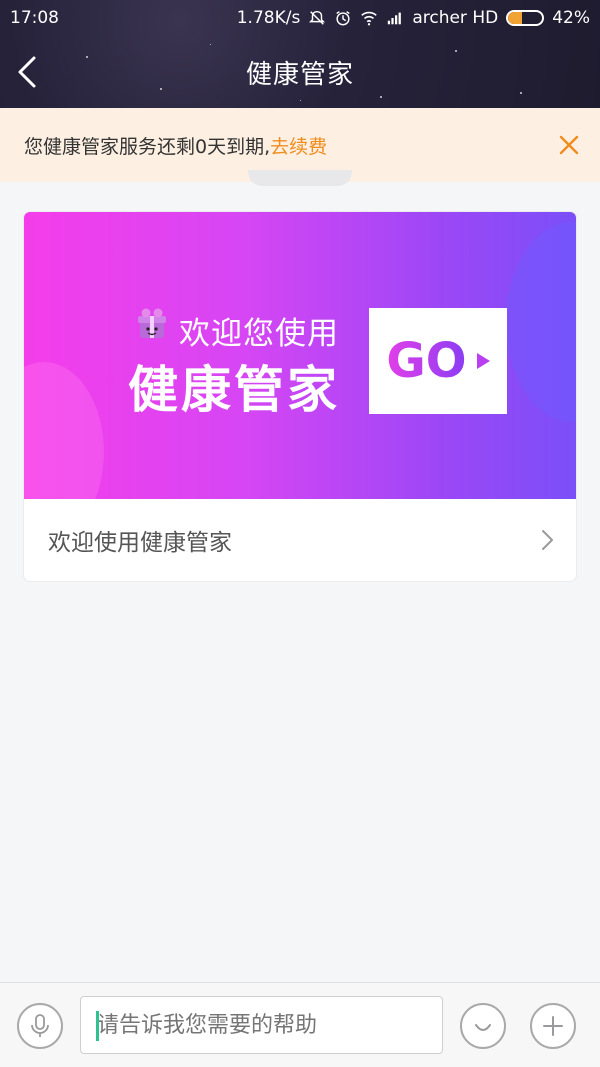  I want to click on nav-bar: 健康管家, so click(300, 72).